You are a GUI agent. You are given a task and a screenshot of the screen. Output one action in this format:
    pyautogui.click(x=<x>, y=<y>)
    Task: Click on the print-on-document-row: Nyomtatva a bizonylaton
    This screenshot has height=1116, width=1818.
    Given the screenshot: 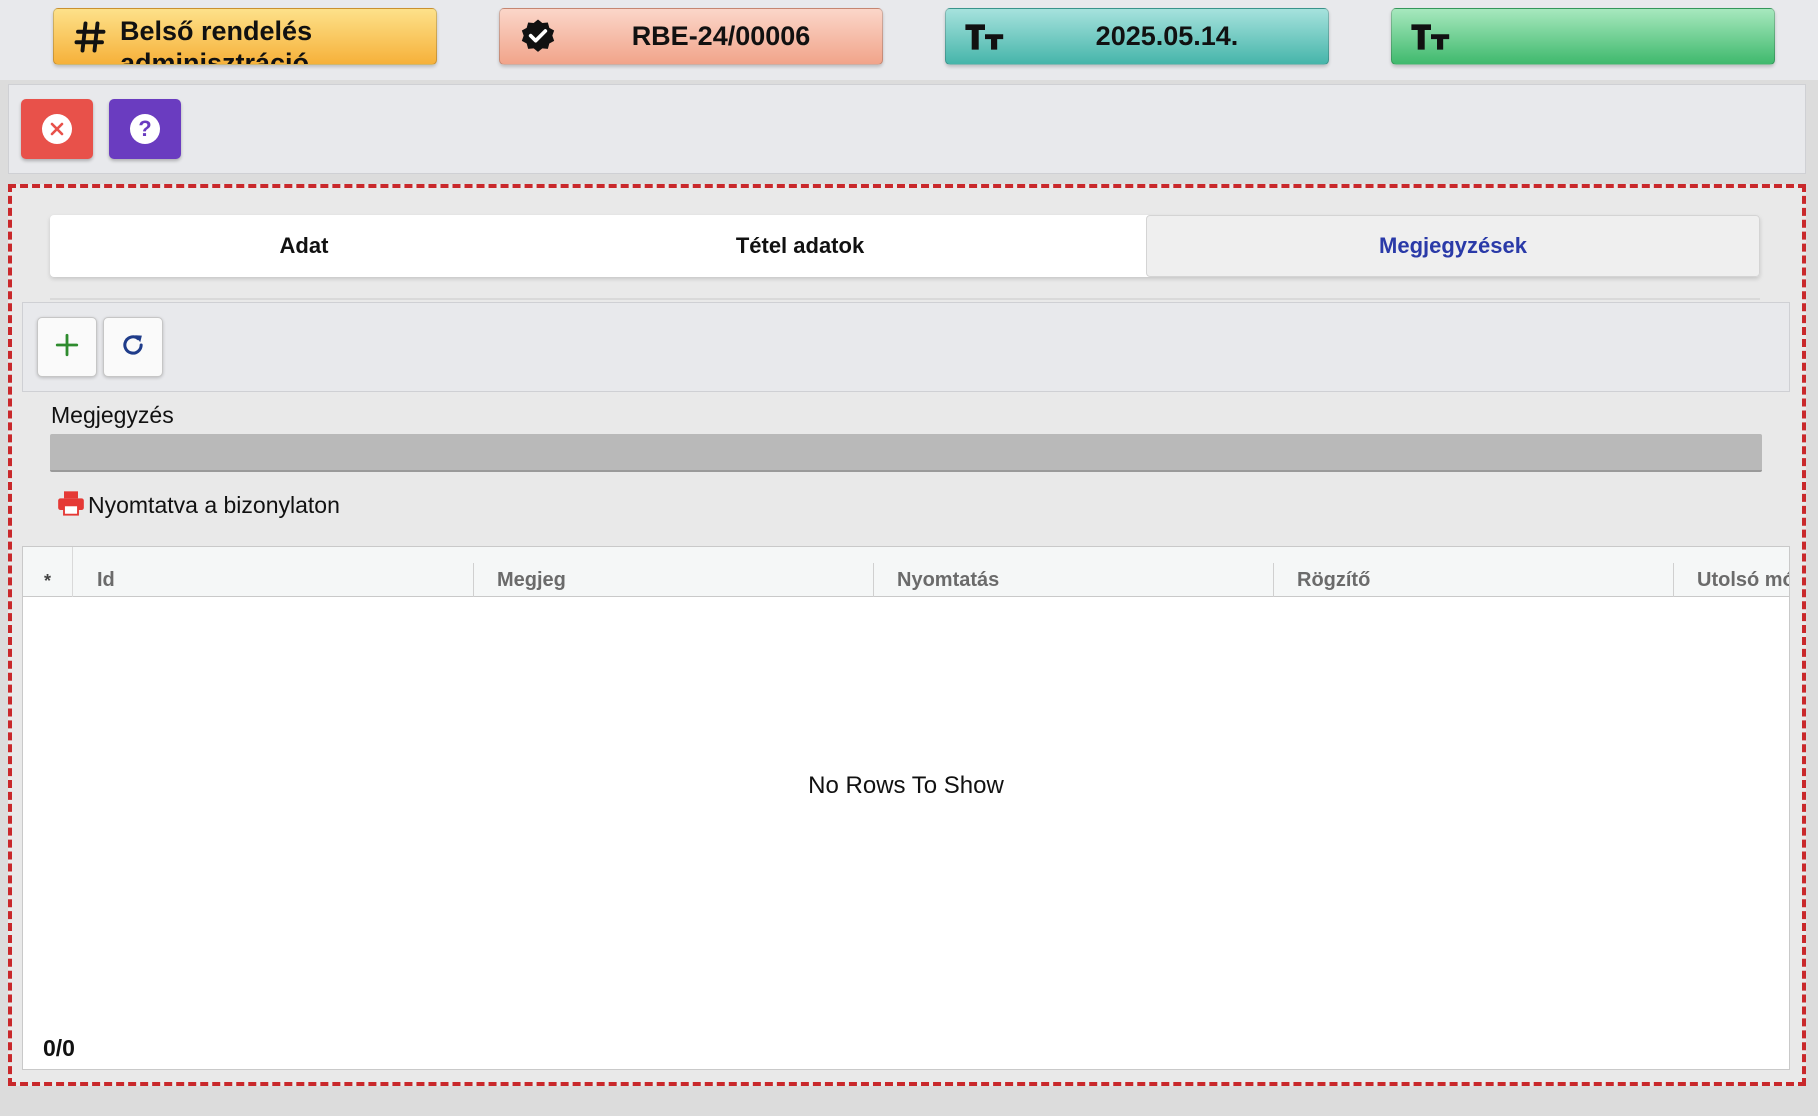 What is the action you would take?
    pyautogui.click(x=198, y=505)
    